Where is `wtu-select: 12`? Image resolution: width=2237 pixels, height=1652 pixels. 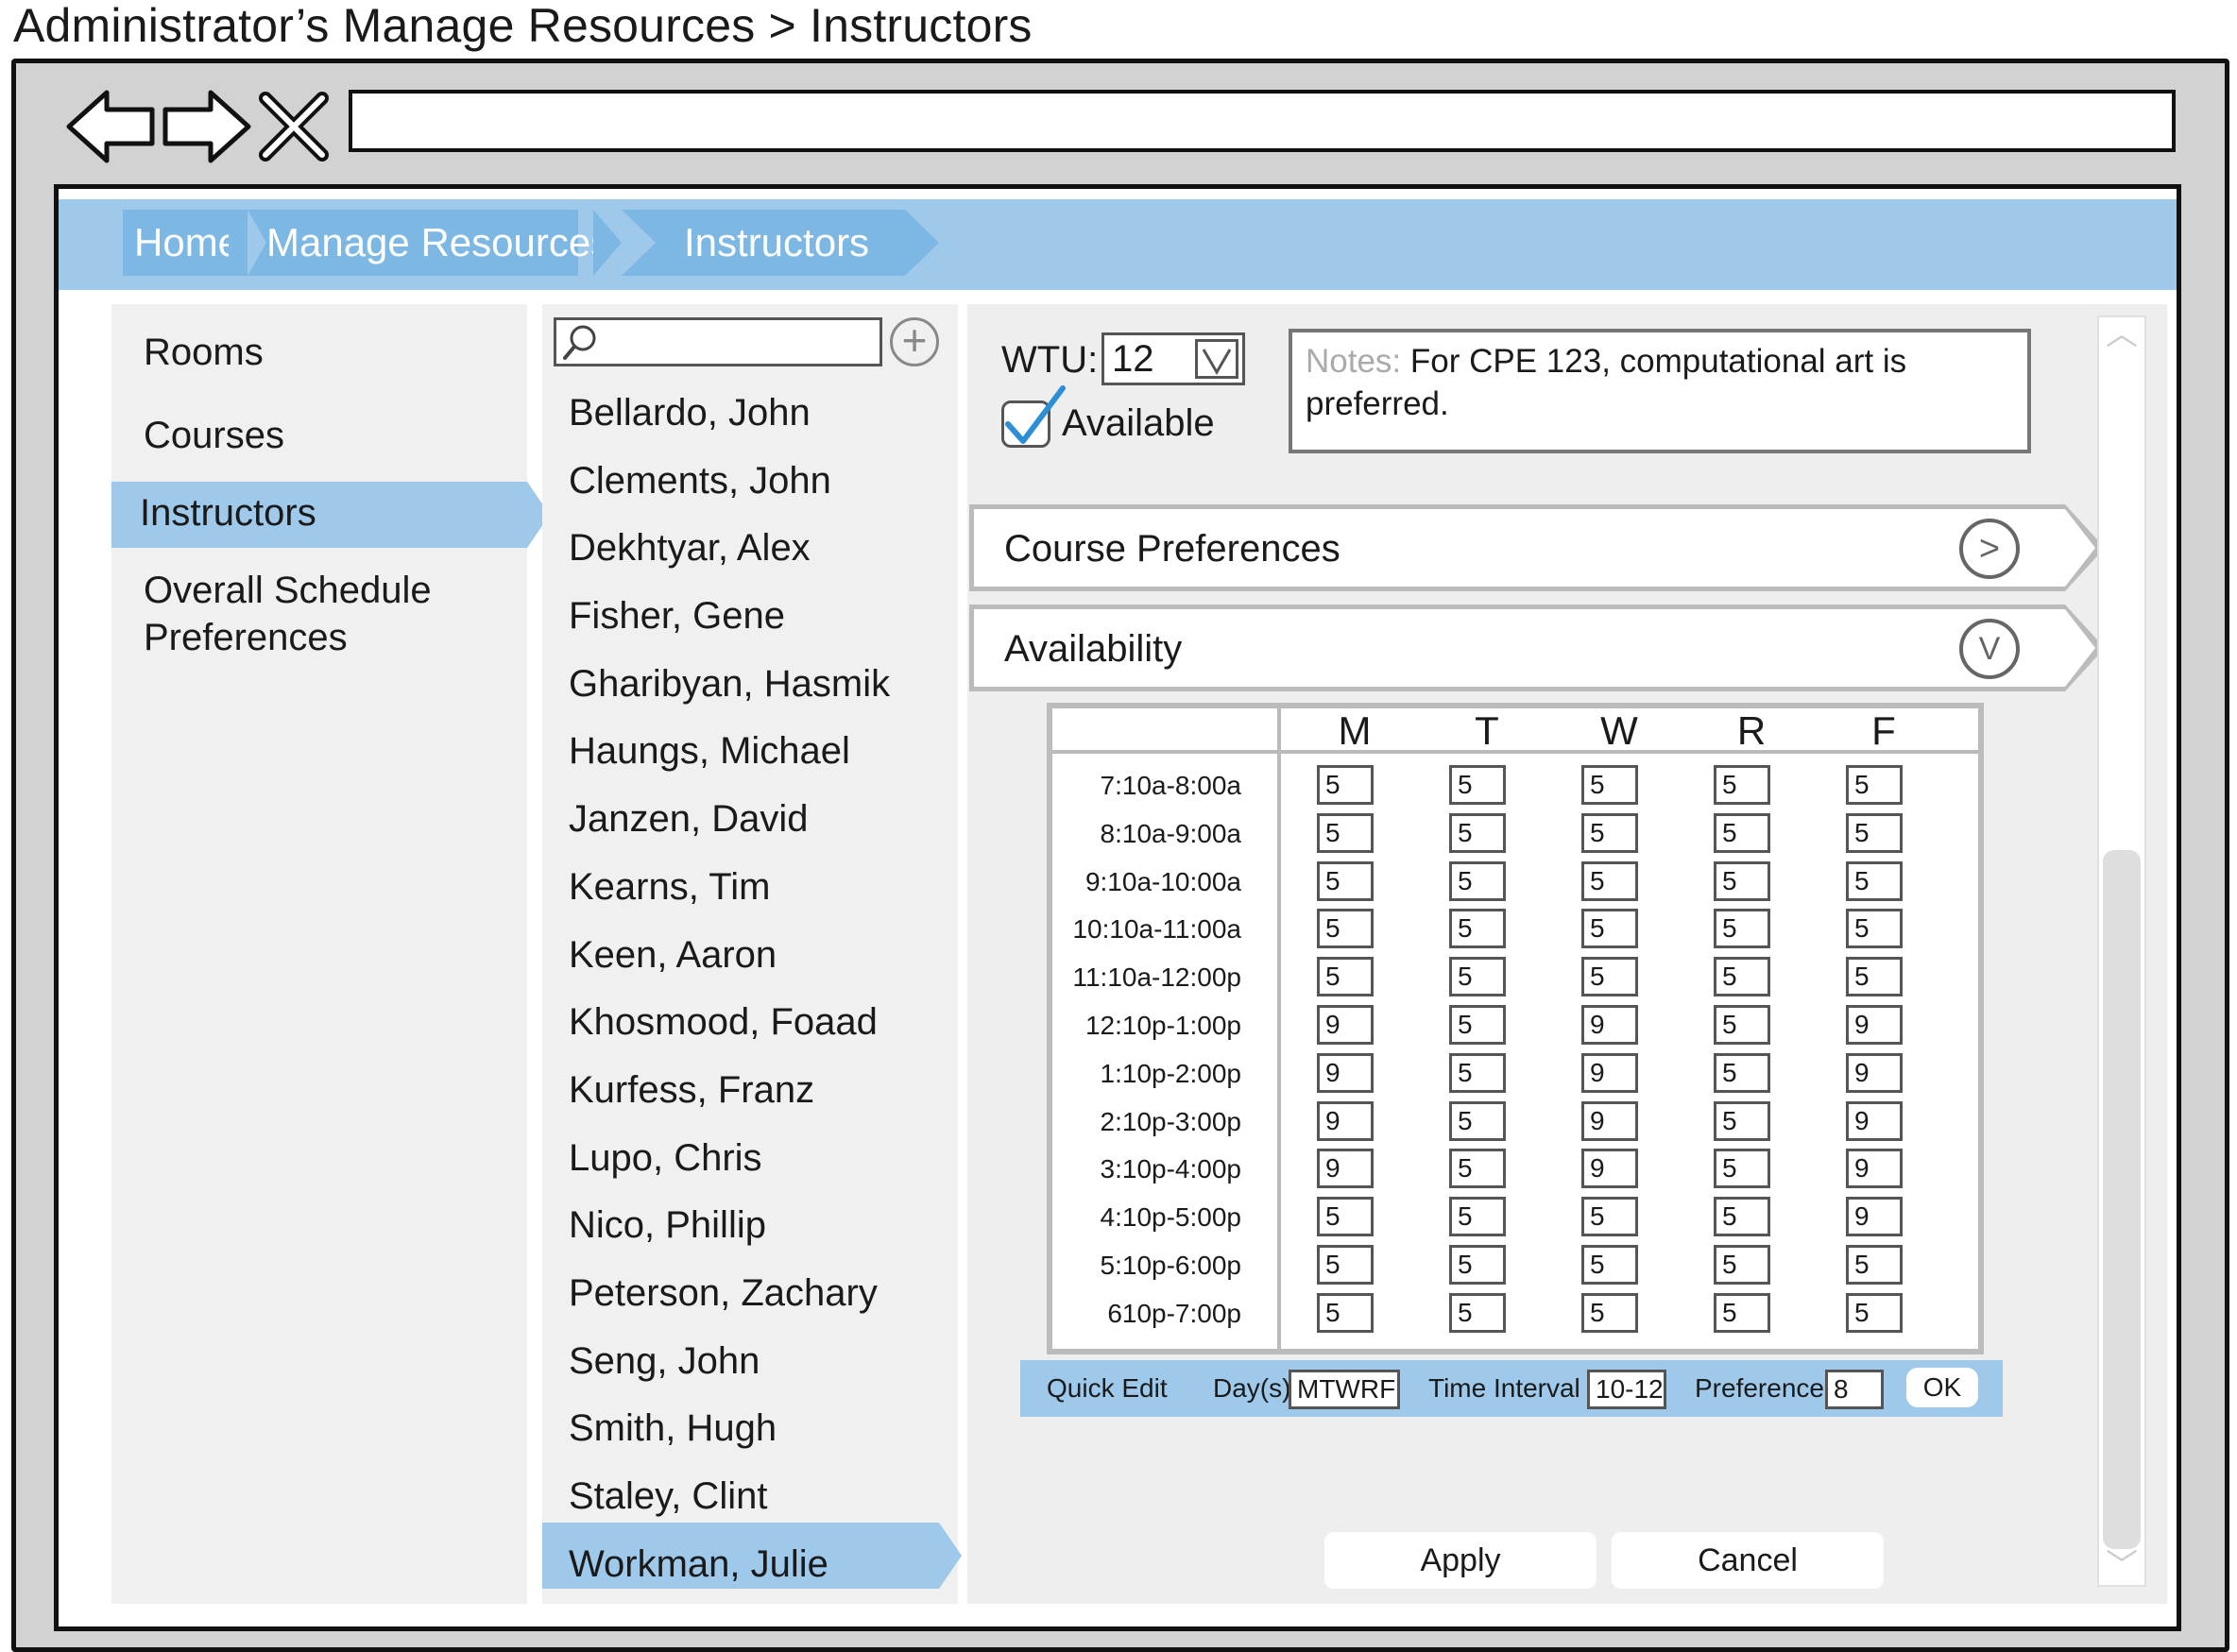
wtu-select: 12 is located at coordinates (1173, 358).